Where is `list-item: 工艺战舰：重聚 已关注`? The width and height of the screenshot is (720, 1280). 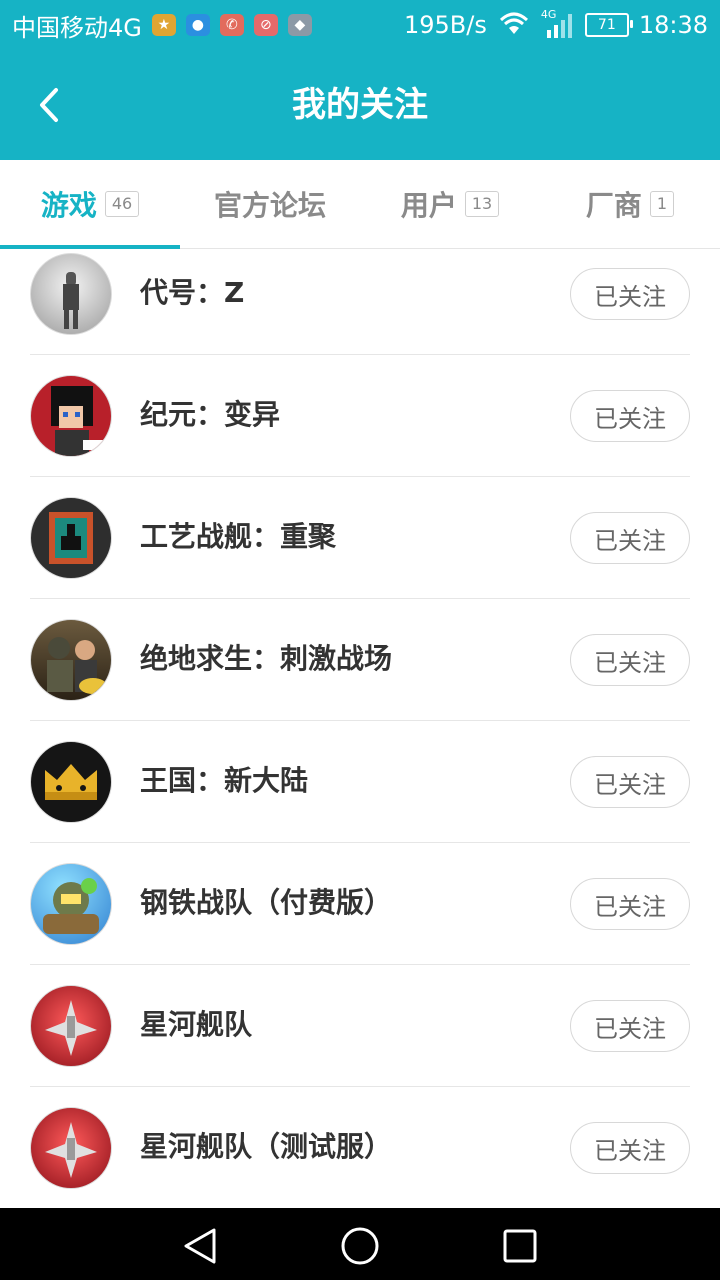
list-item: 工艺战舰：重聚 已关注 is located at coordinates (360, 537).